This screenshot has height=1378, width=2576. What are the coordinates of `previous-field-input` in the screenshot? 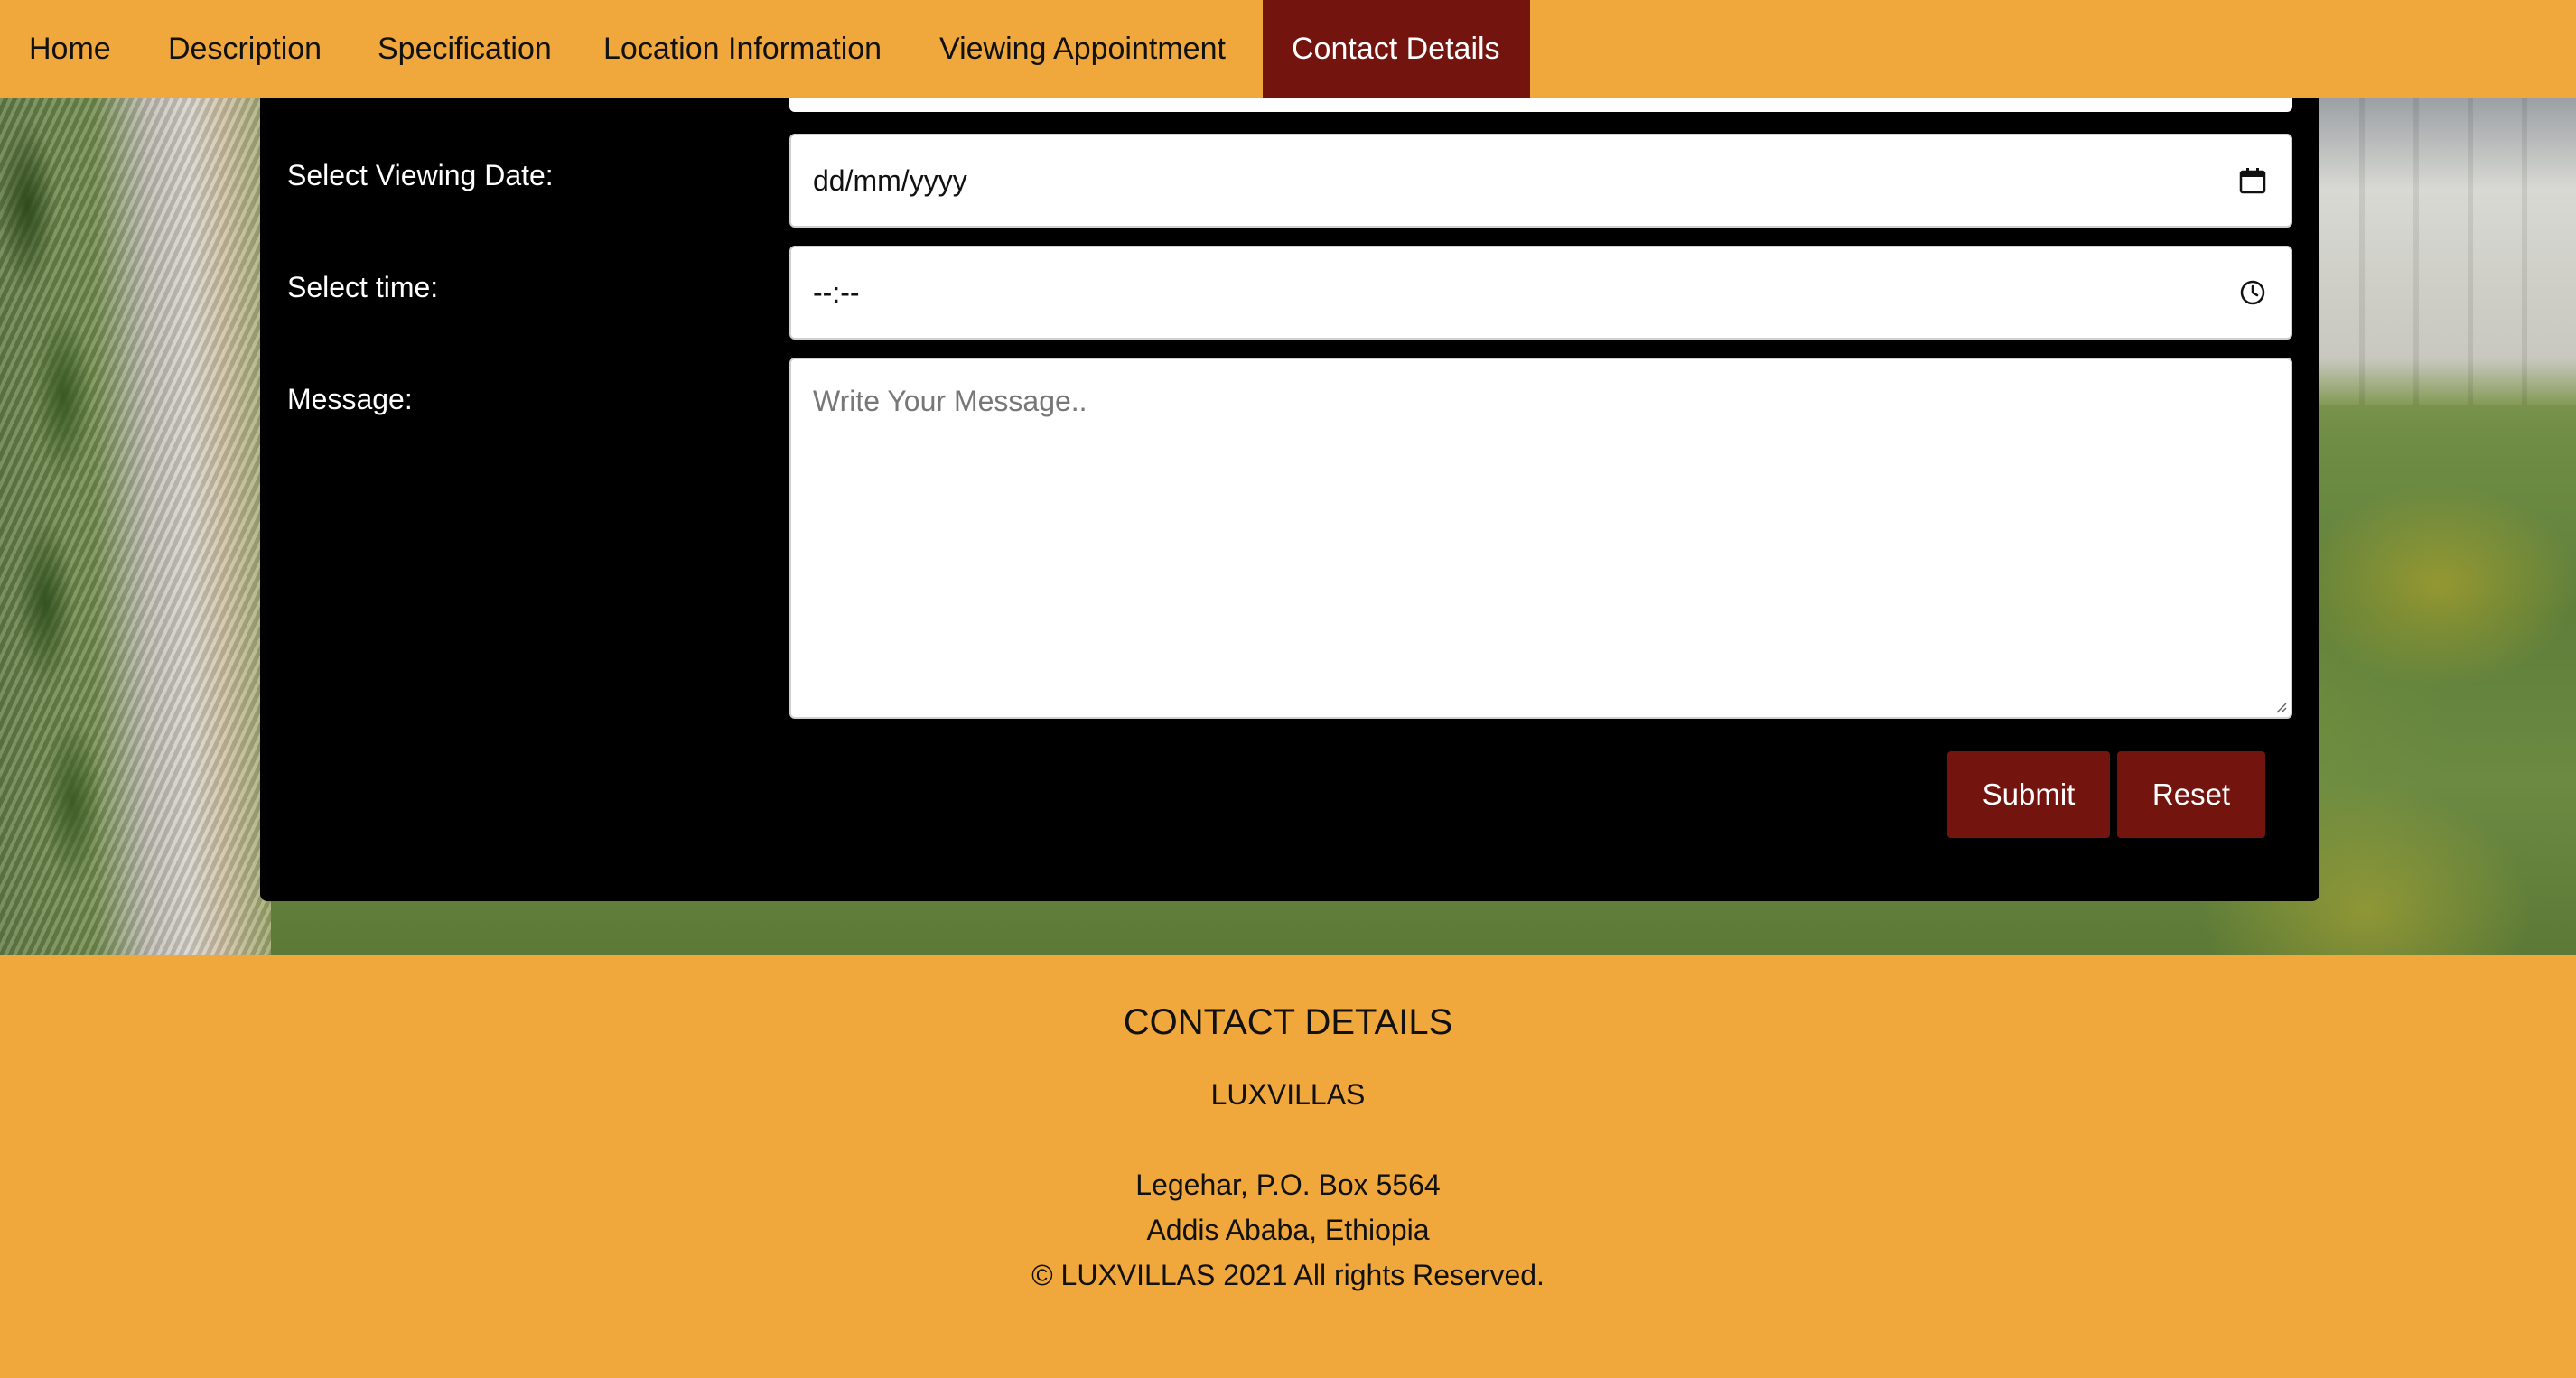 It's located at (1540, 105).